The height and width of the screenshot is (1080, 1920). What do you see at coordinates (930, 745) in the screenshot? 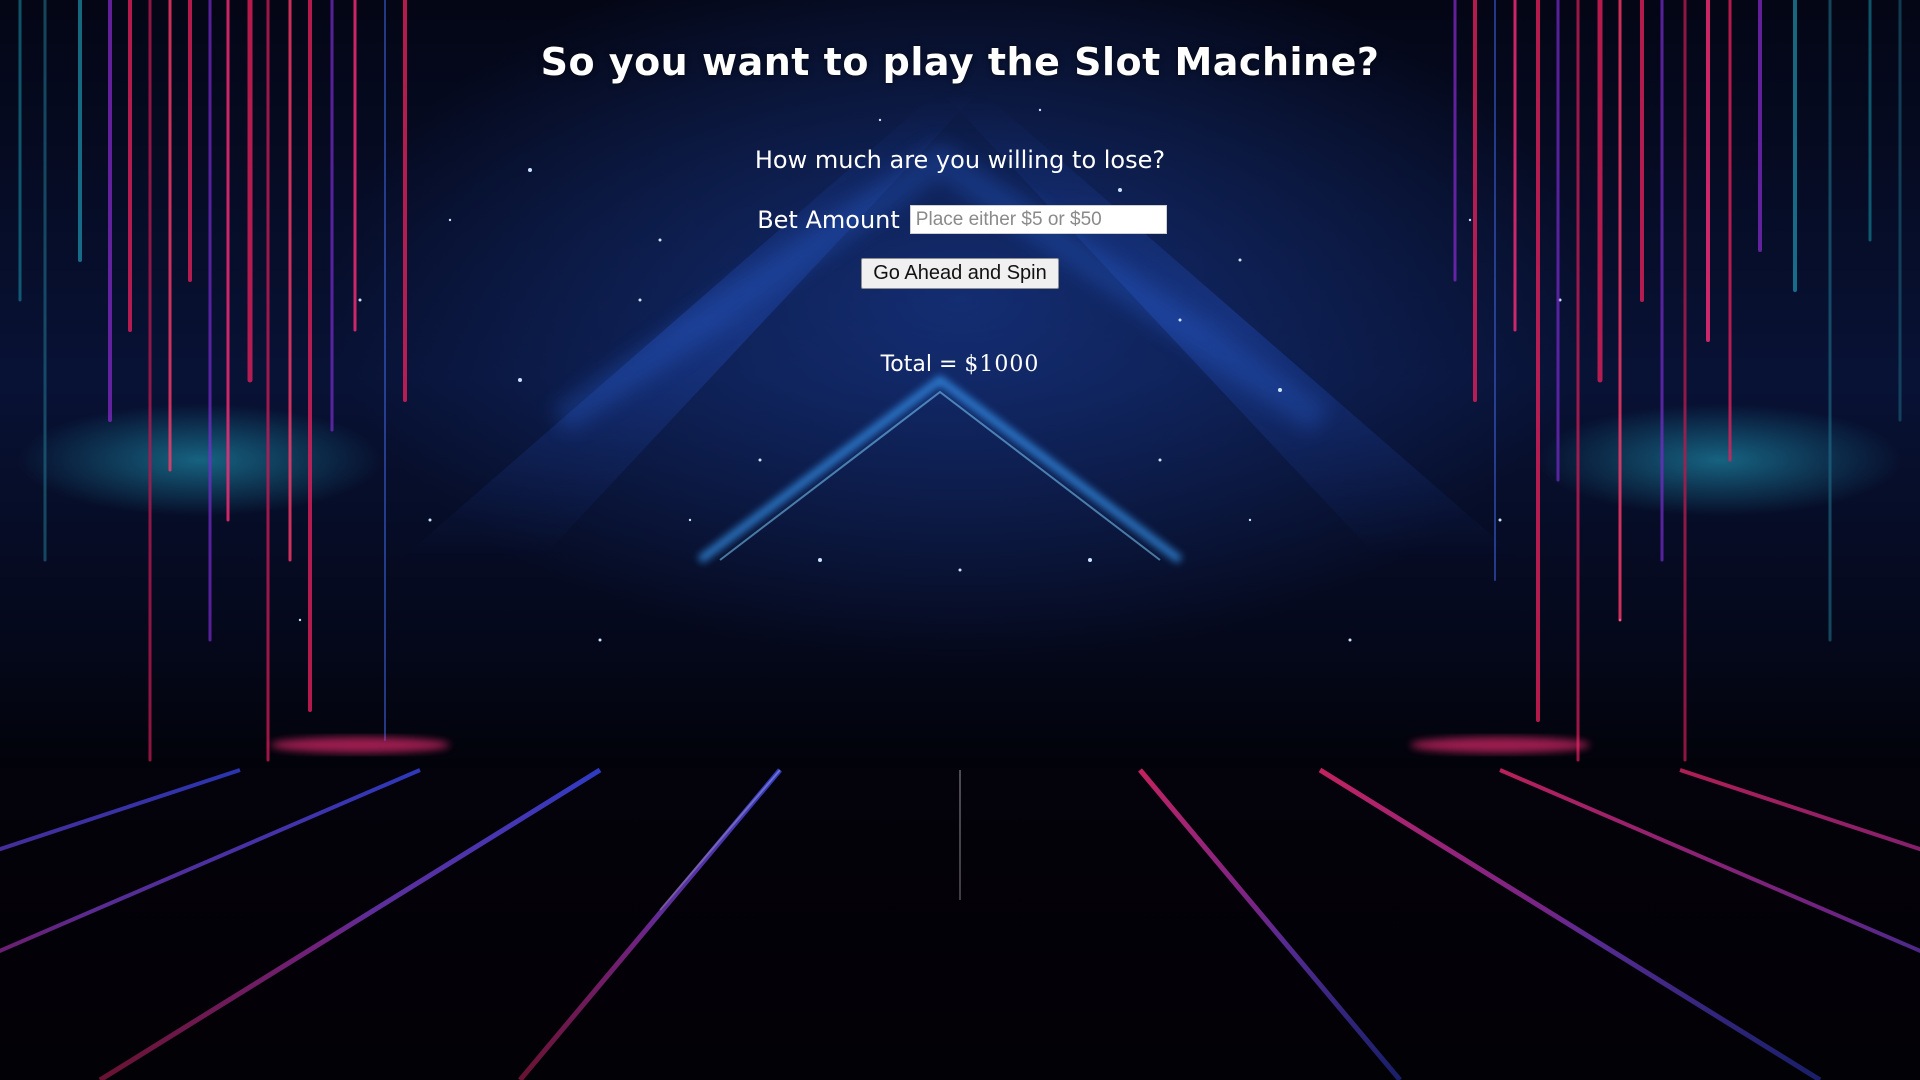
I see `stage-glow` at bounding box center [930, 745].